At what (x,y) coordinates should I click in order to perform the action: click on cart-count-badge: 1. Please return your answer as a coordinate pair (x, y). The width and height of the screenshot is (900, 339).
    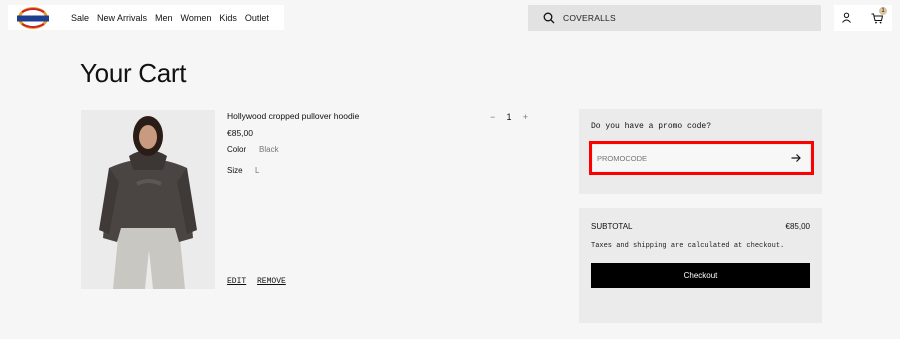
    Looking at the image, I should click on (883, 11).